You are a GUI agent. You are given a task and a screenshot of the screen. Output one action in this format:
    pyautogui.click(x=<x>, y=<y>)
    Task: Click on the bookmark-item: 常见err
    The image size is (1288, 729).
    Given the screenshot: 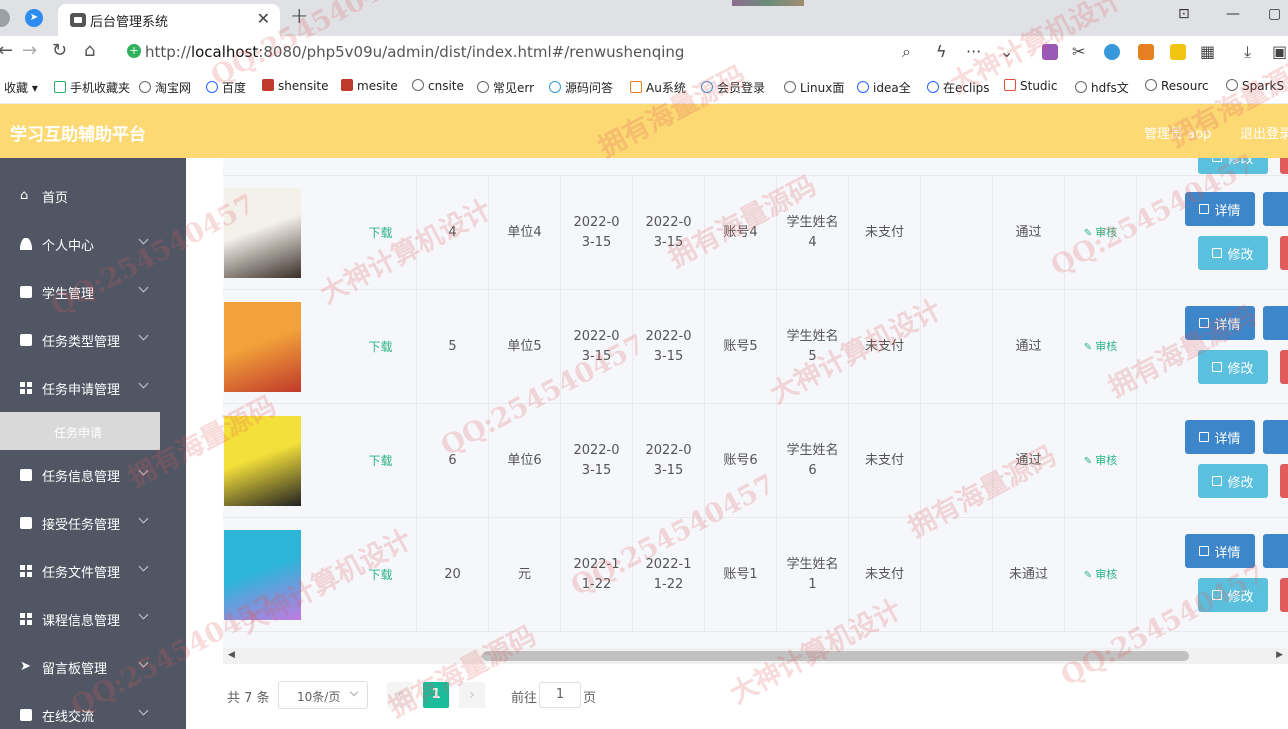 What is the action you would take?
    pyautogui.click(x=507, y=87)
    